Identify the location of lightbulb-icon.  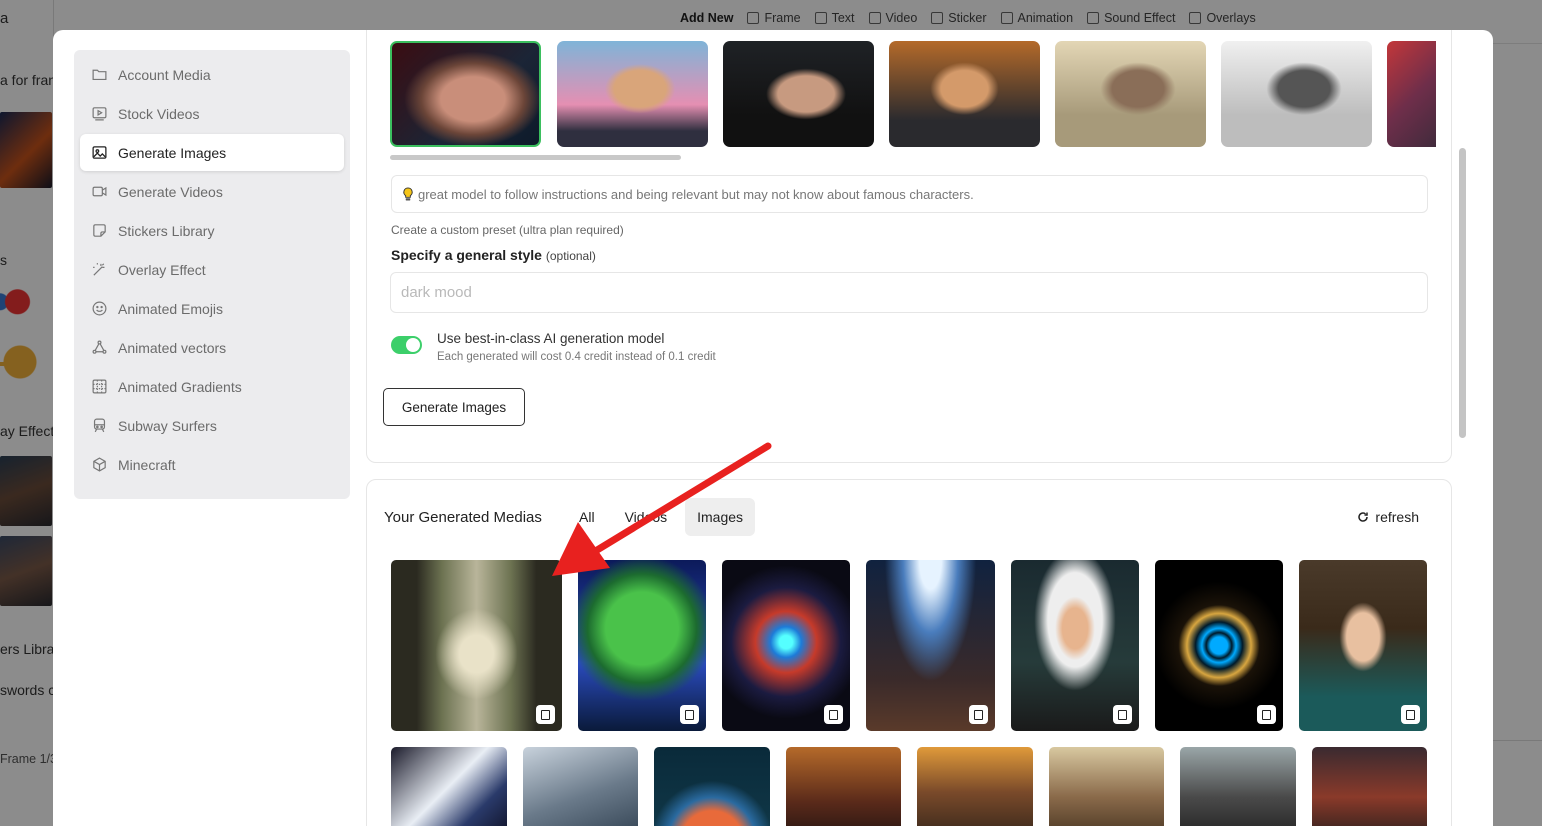
(408, 193).